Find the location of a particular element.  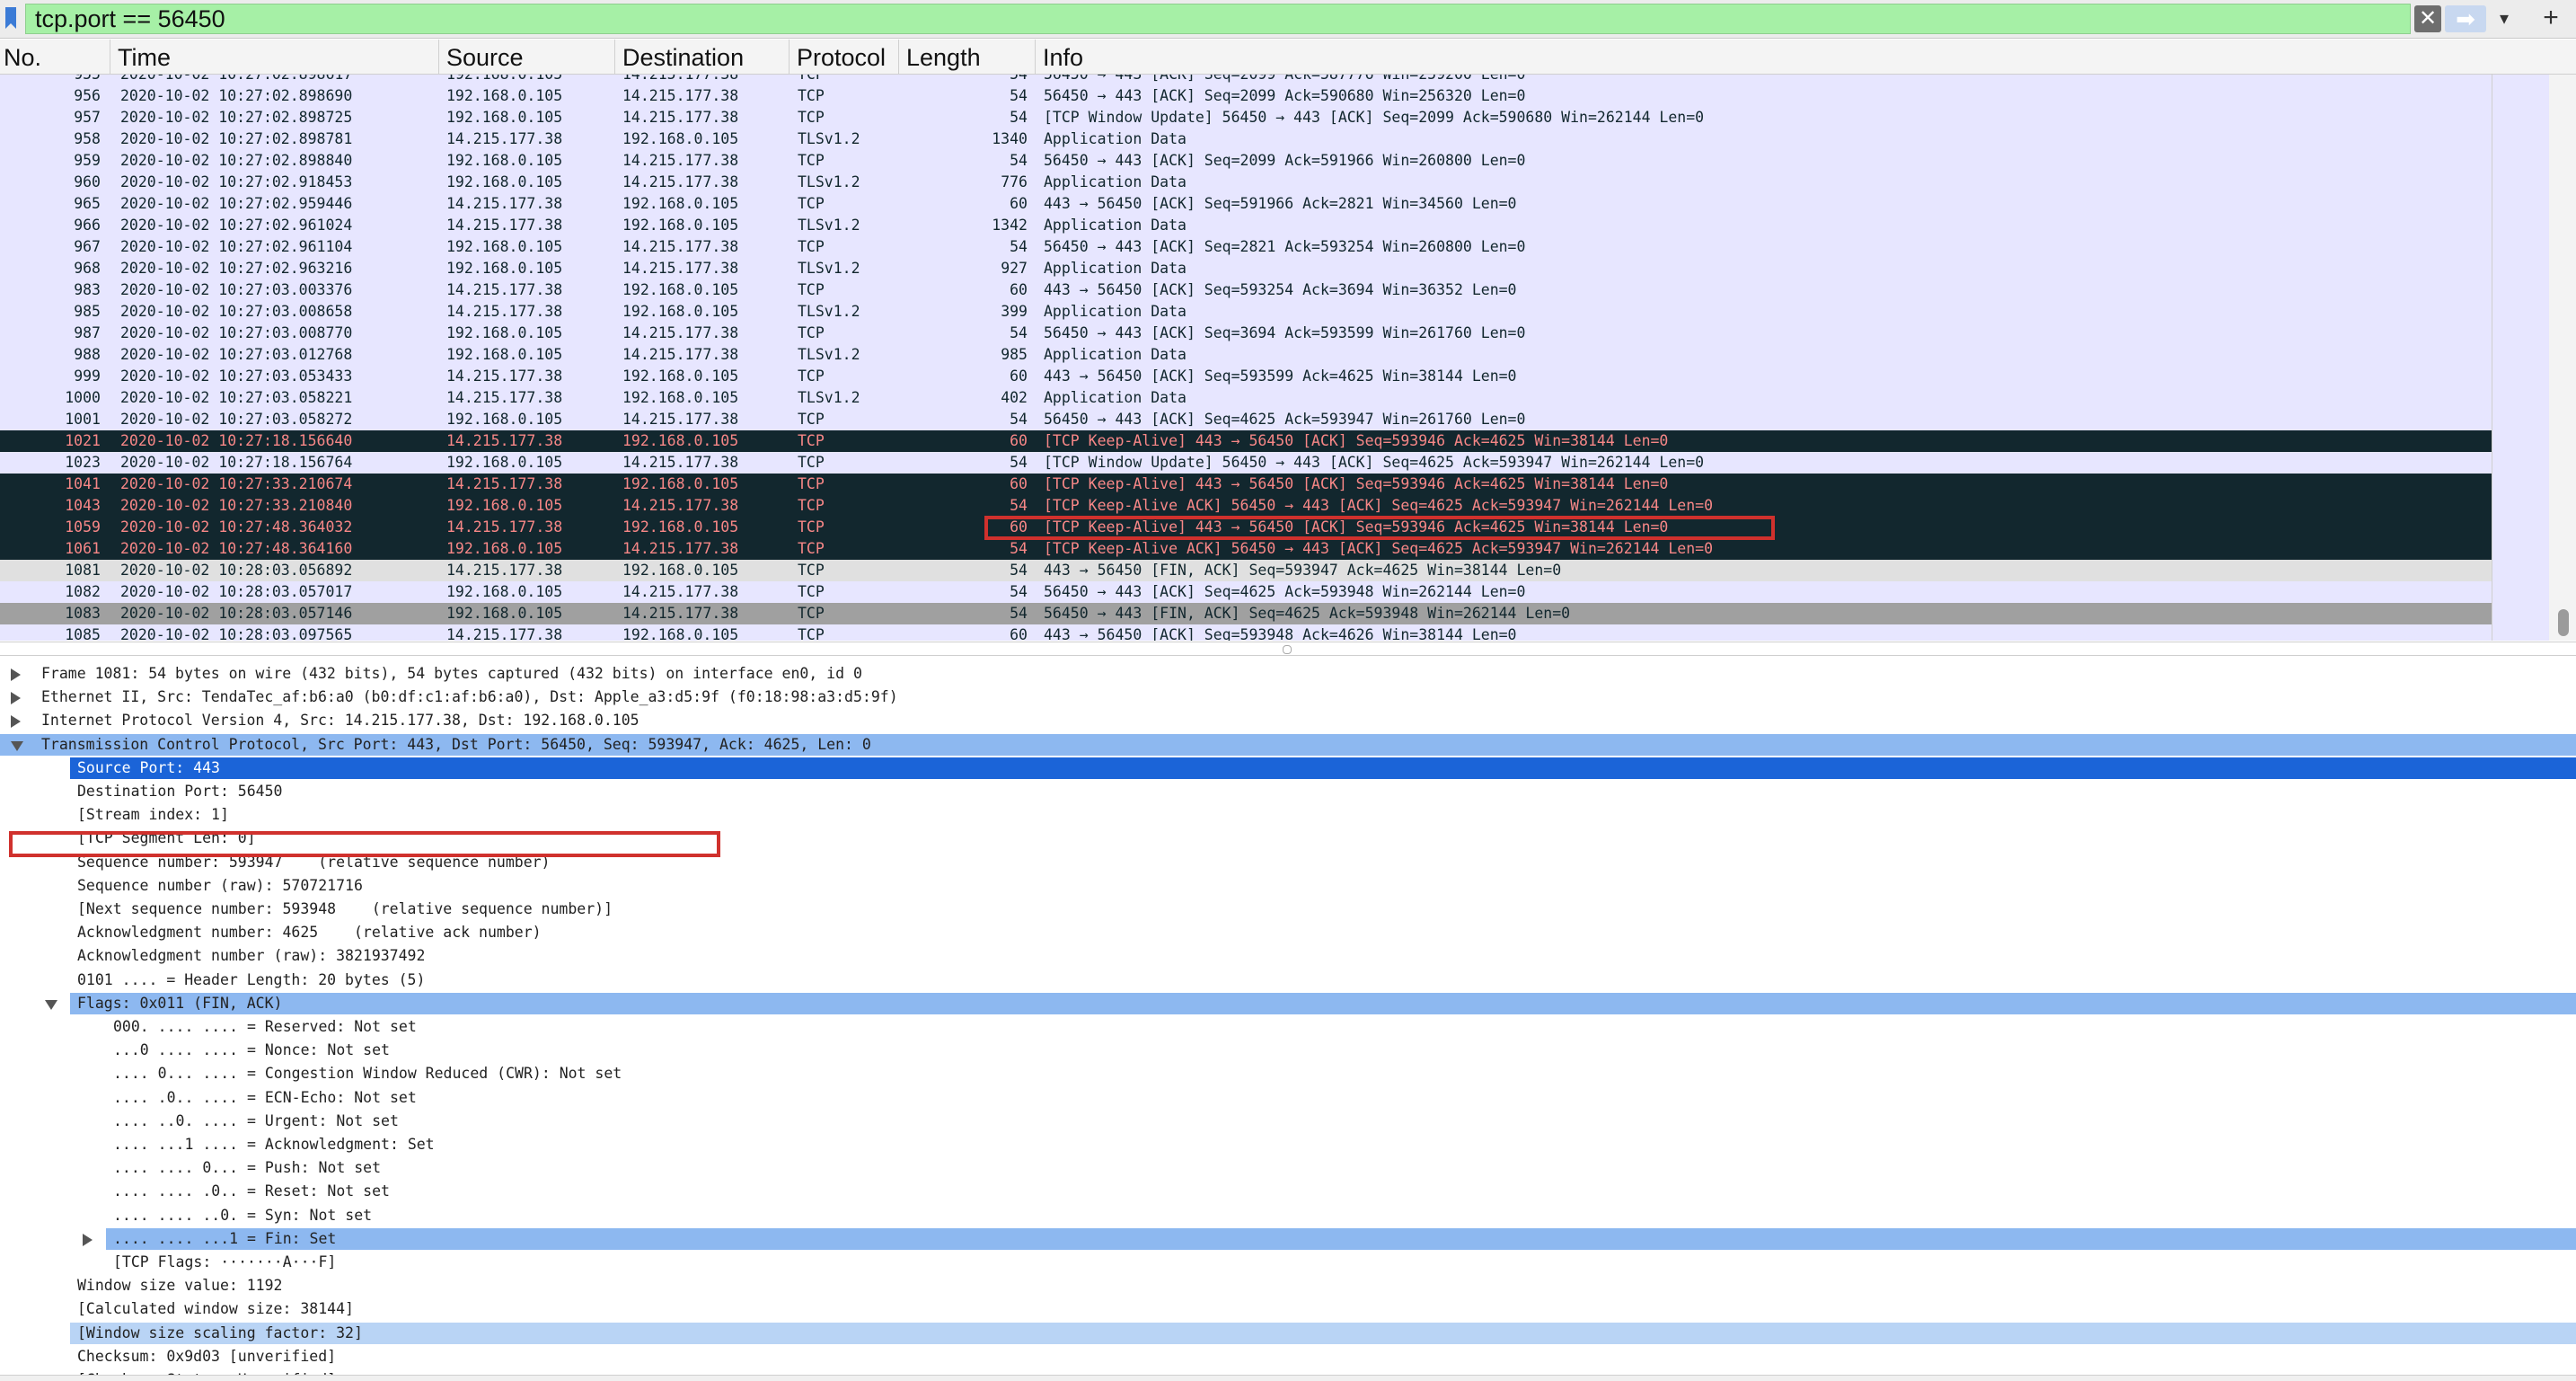

detail-tree-item: [Calculated window size: 38144] is located at coordinates (1288, 1309).